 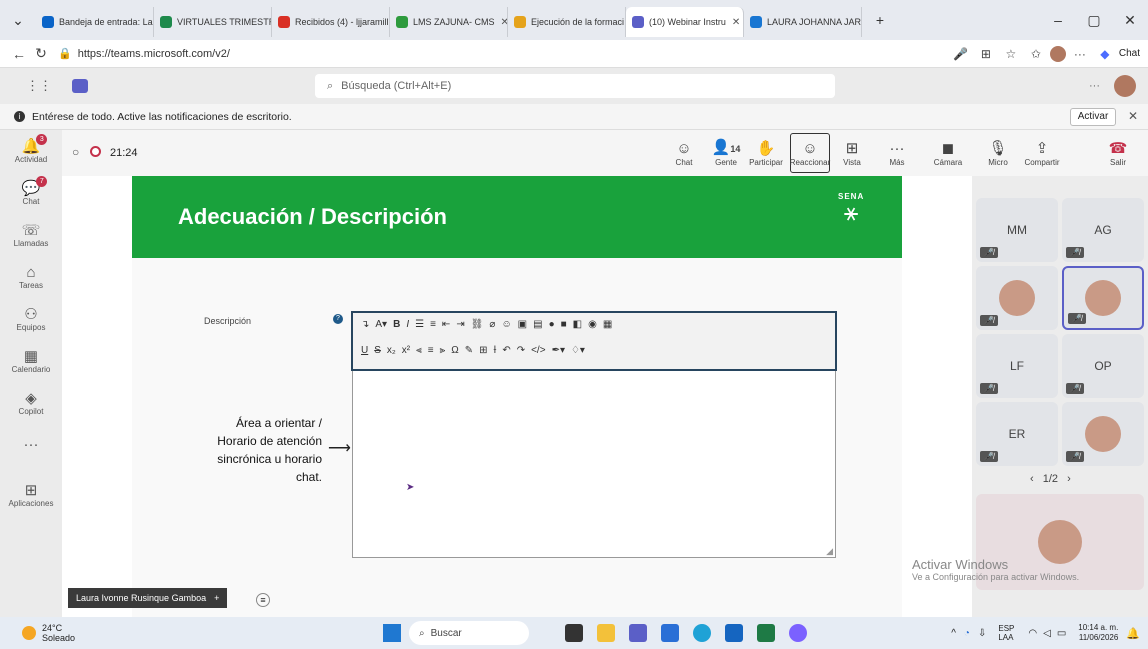 What do you see at coordinates (213, 22) in the screenshot?
I see `browser-tab: VIRTUALES TRIMESTRE✕` at bounding box center [213, 22].